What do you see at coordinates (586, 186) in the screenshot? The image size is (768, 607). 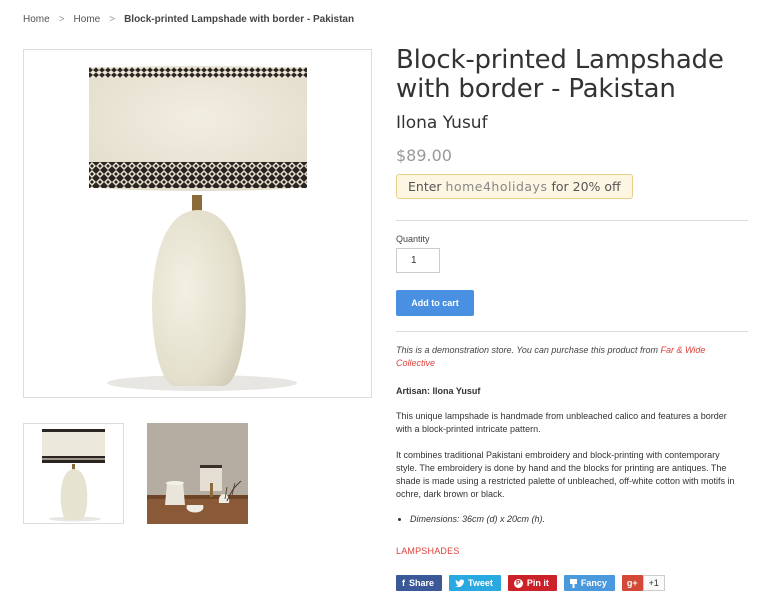 I see `promo-suffix: for 20% off` at bounding box center [586, 186].